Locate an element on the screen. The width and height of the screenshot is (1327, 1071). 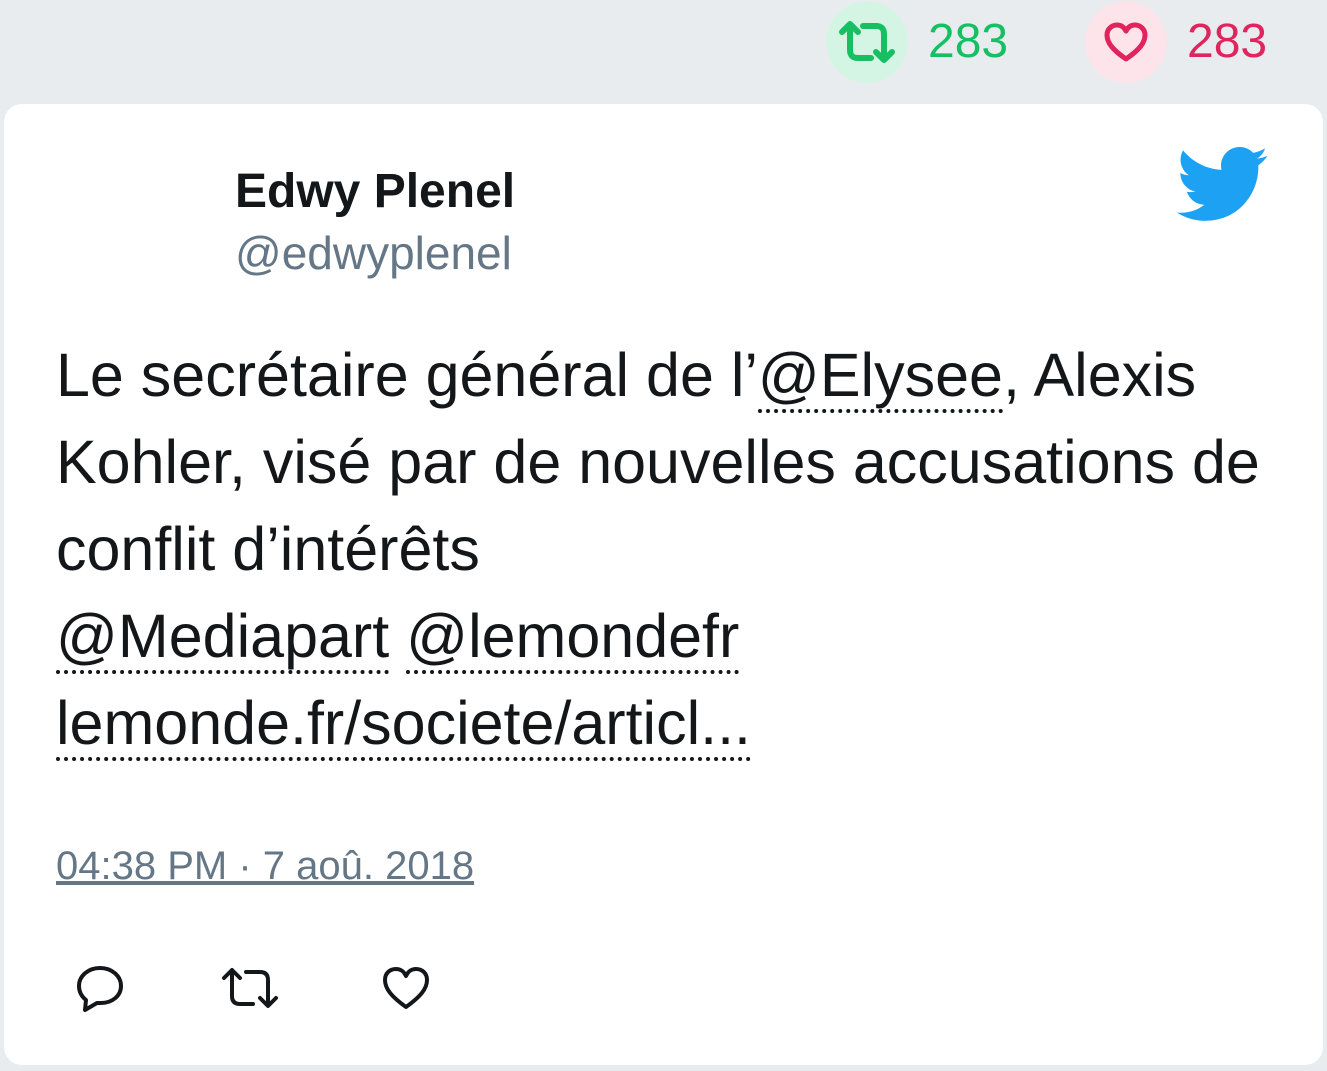
author-name: Edwy Plenel is located at coordinates (375, 192).